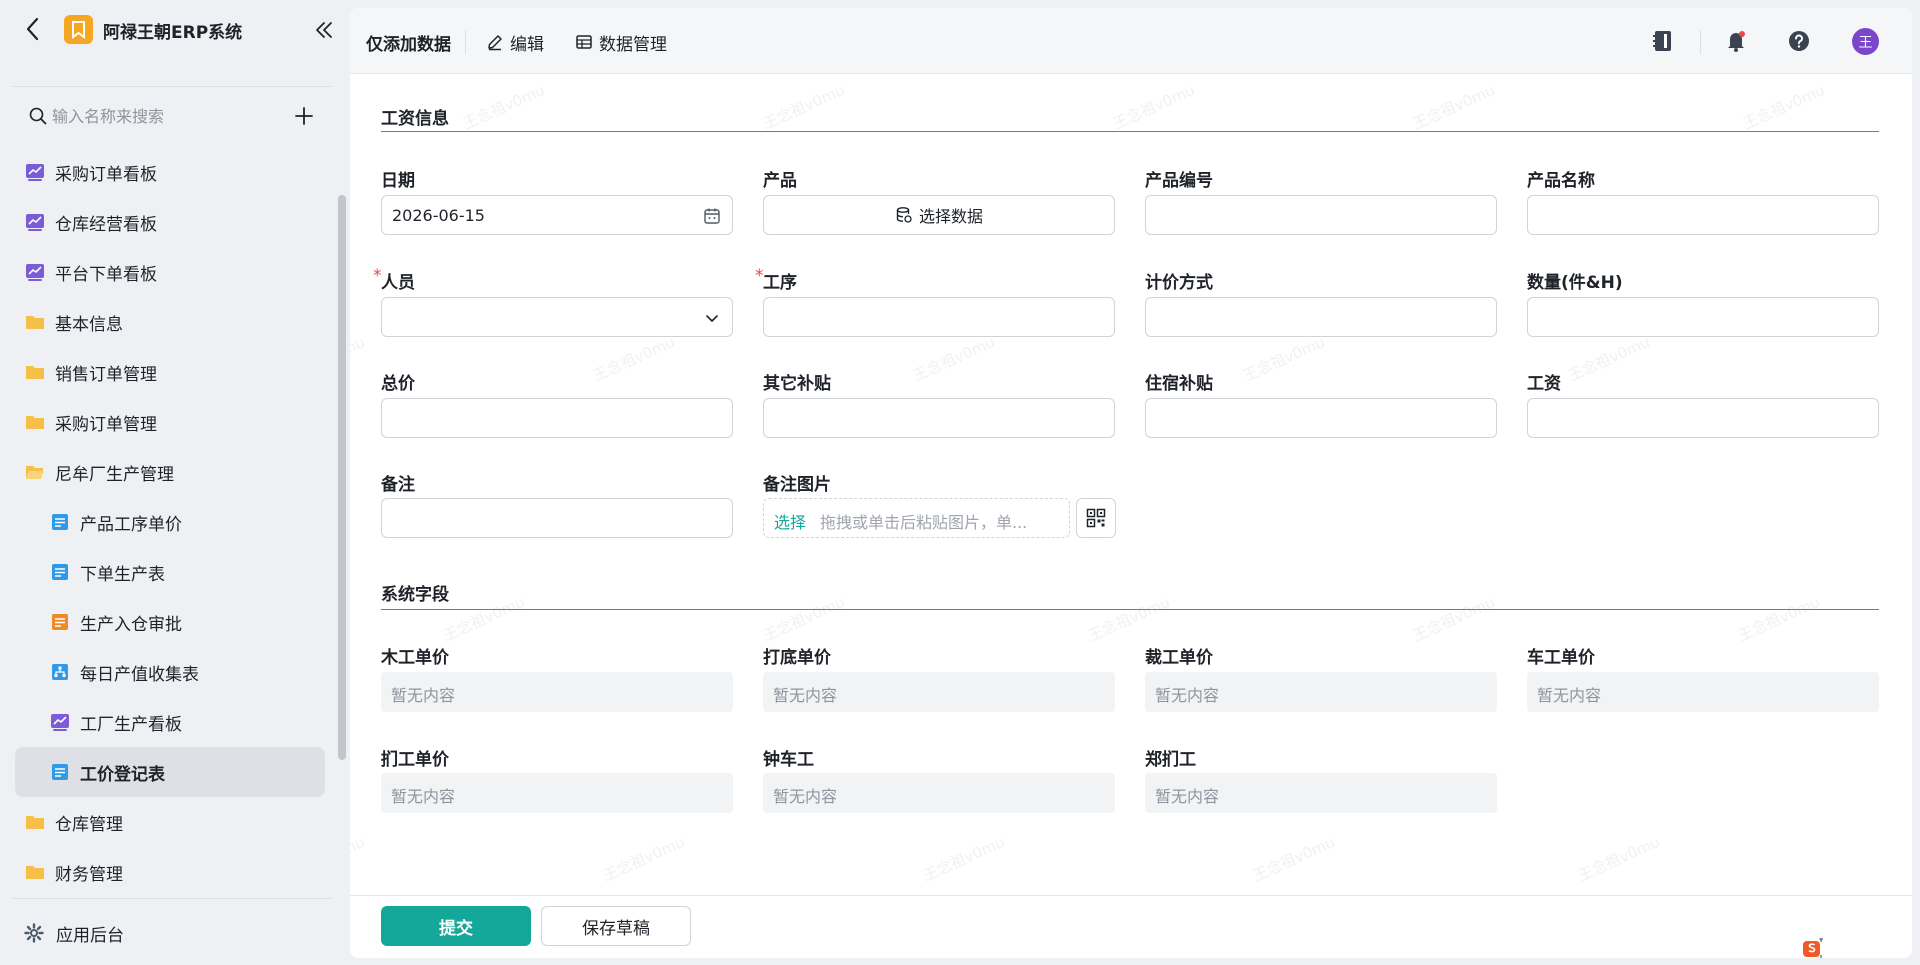  What do you see at coordinates (114, 474) in the screenshot?
I see `sidebar-item-label: 尼牟厂生产管理` at bounding box center [114, 474].